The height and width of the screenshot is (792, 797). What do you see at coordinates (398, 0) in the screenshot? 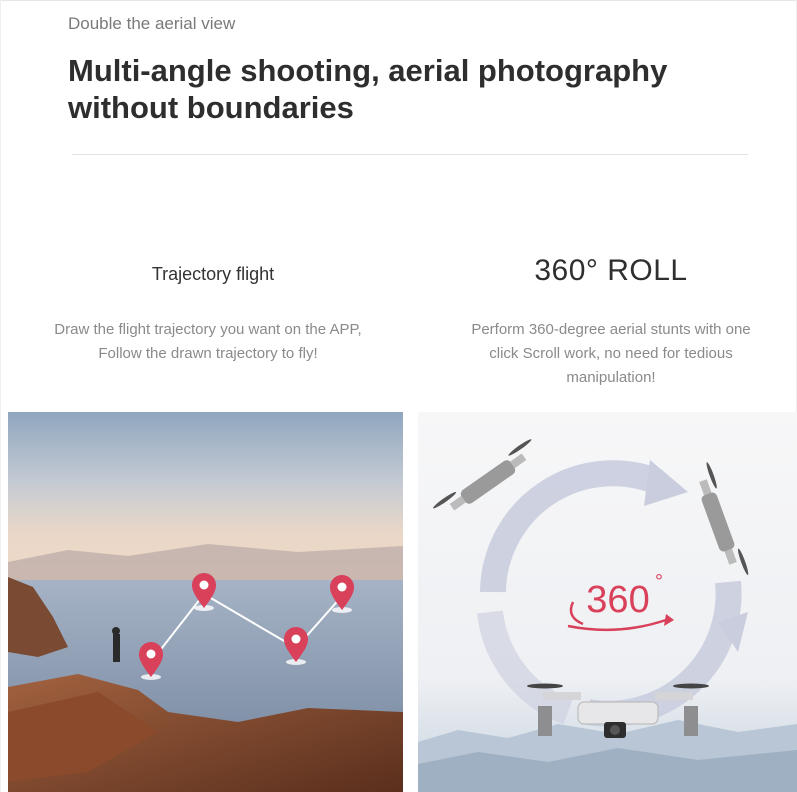
I see `top-border` at bounding box center [398, 0].